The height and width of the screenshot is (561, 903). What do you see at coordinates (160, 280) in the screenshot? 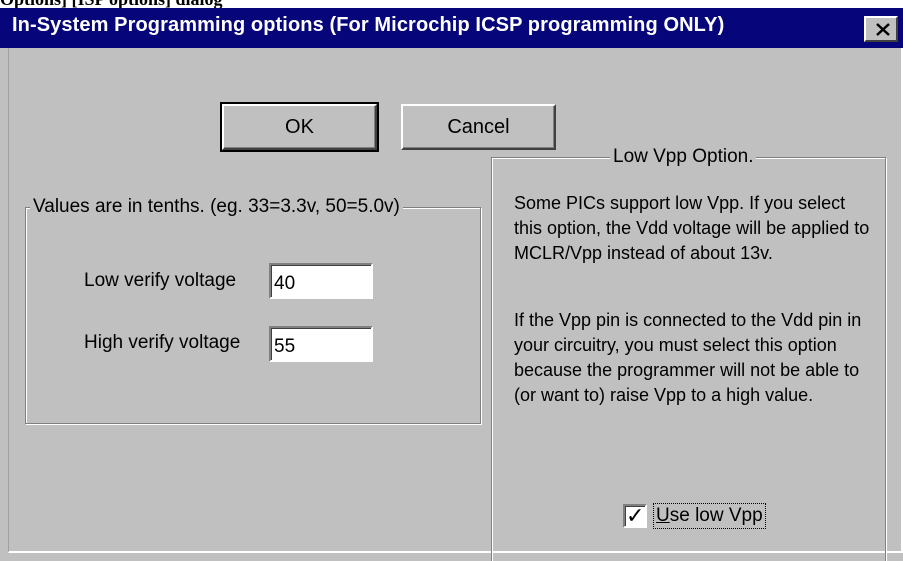
I see `low-verify-voltage-label: Low verify voltage` at bounding box center [160, 280].